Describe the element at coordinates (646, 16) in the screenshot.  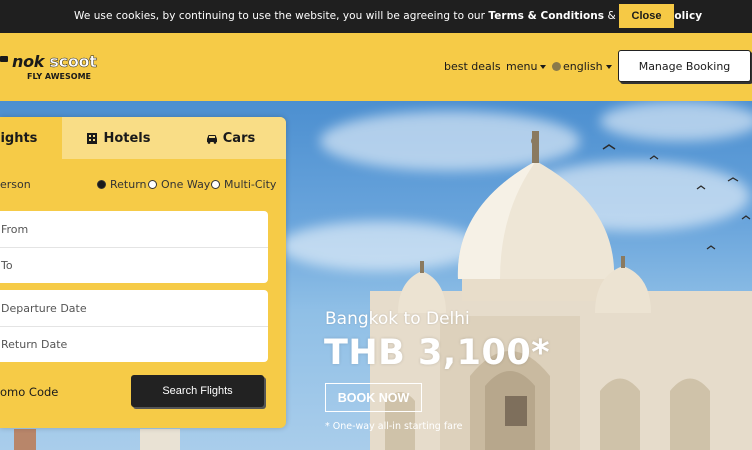
I see `cookie-close-button: Close` at that location.